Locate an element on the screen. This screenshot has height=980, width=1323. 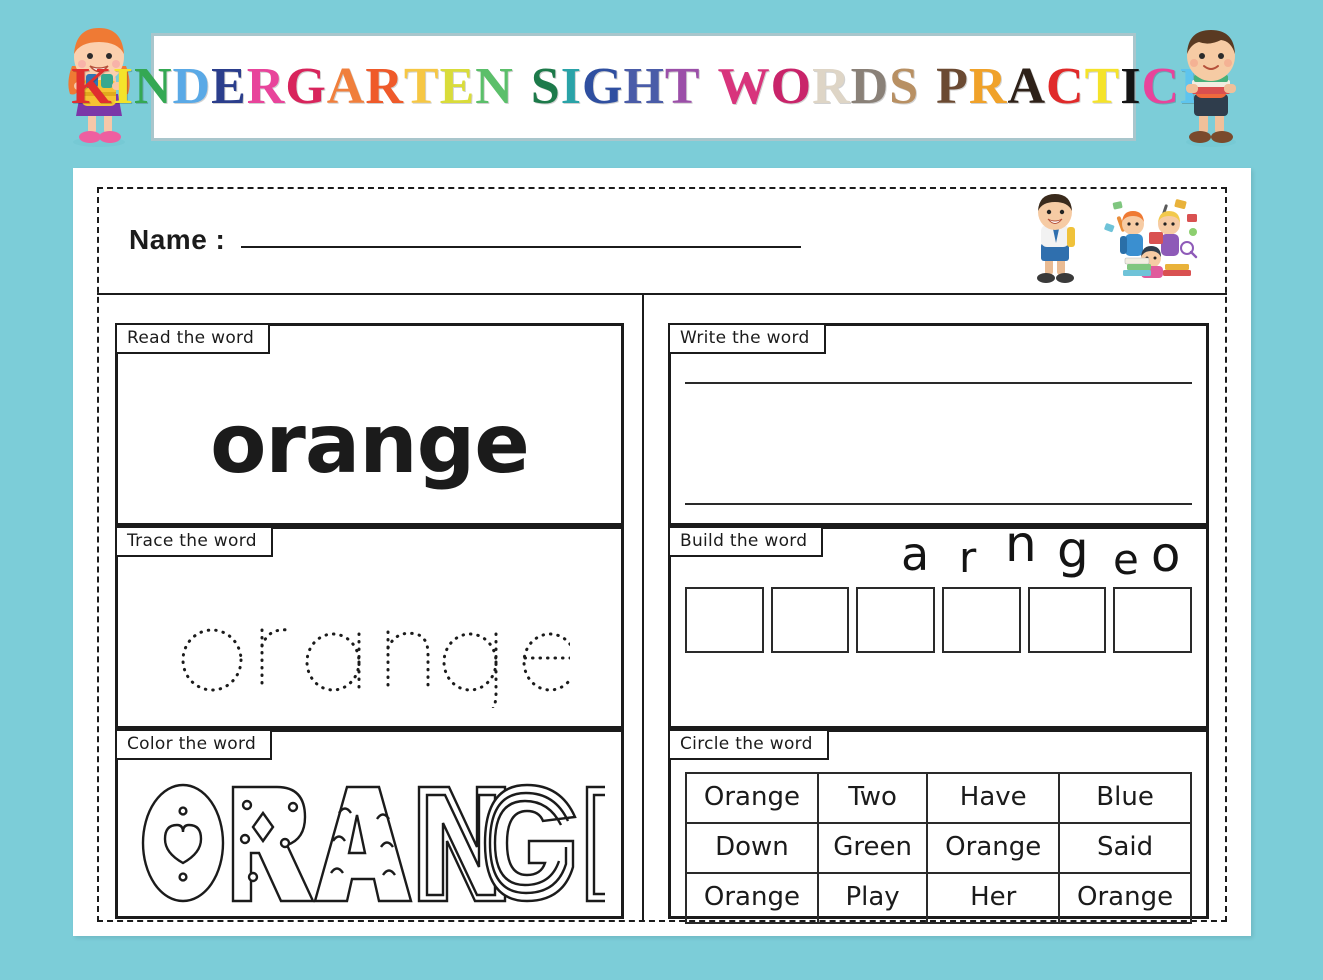
scramble-letter-e: e is located at coordinates (1126, 560).